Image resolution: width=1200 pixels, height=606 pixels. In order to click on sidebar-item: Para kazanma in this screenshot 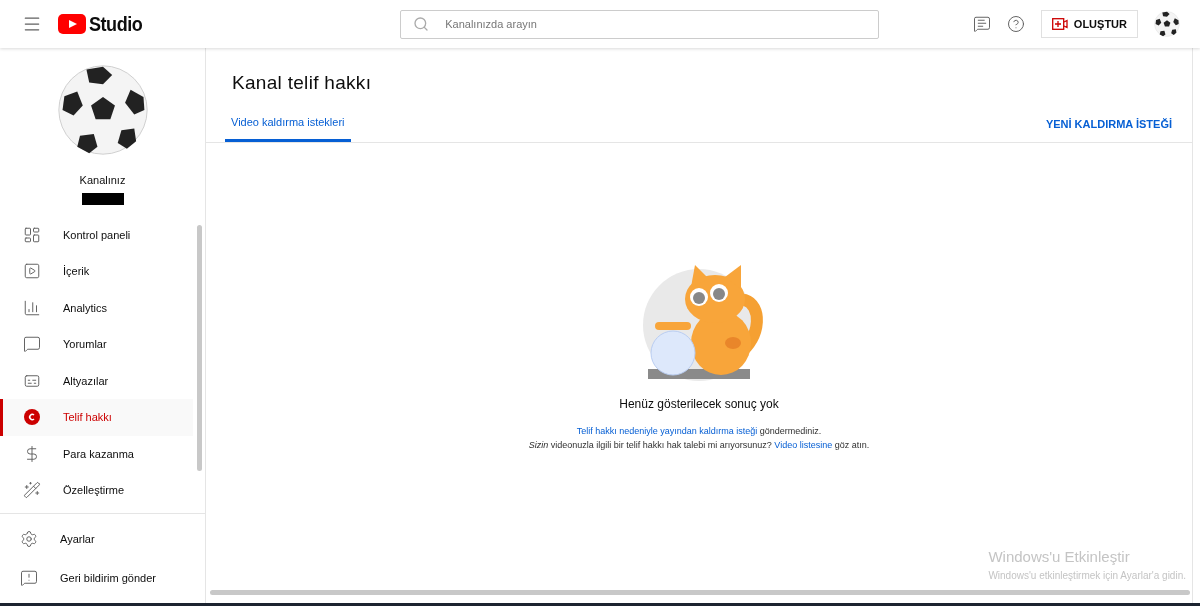, I will do `click(96, 453)`.